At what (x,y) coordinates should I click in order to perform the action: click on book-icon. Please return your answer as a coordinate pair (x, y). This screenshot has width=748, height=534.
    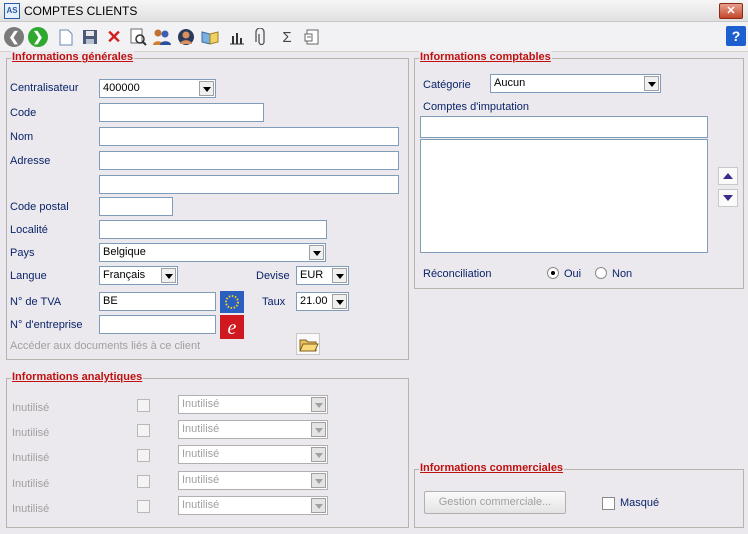
    Looking at the image, I should click on (210, 37).